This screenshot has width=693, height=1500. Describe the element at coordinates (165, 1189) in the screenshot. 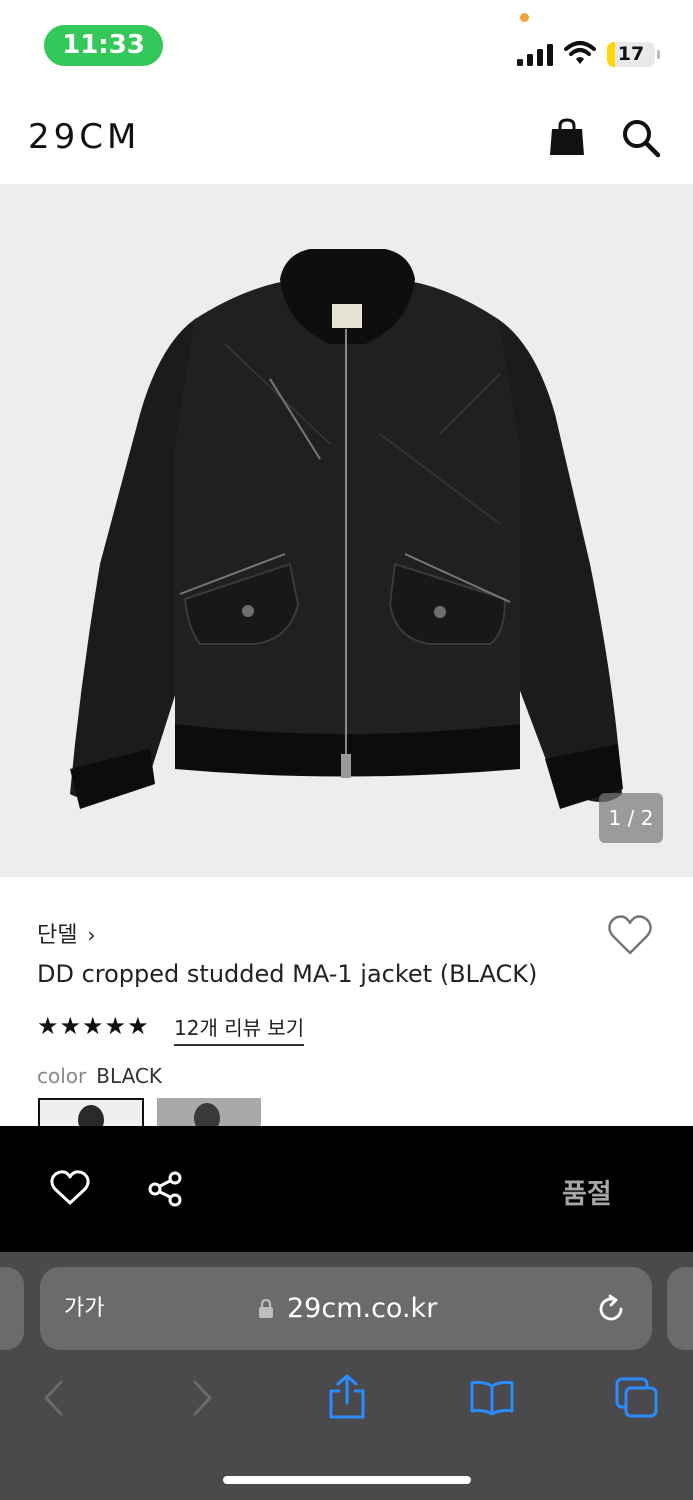

I see `share-icon` at that location.